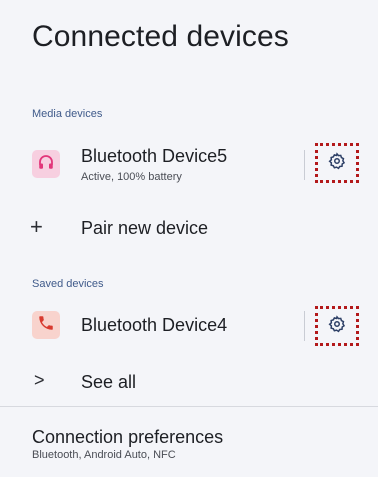  Describe the element at coordinates (131, 177) in the screenshot. I see `device-status: Active, 100% battery` at that location.